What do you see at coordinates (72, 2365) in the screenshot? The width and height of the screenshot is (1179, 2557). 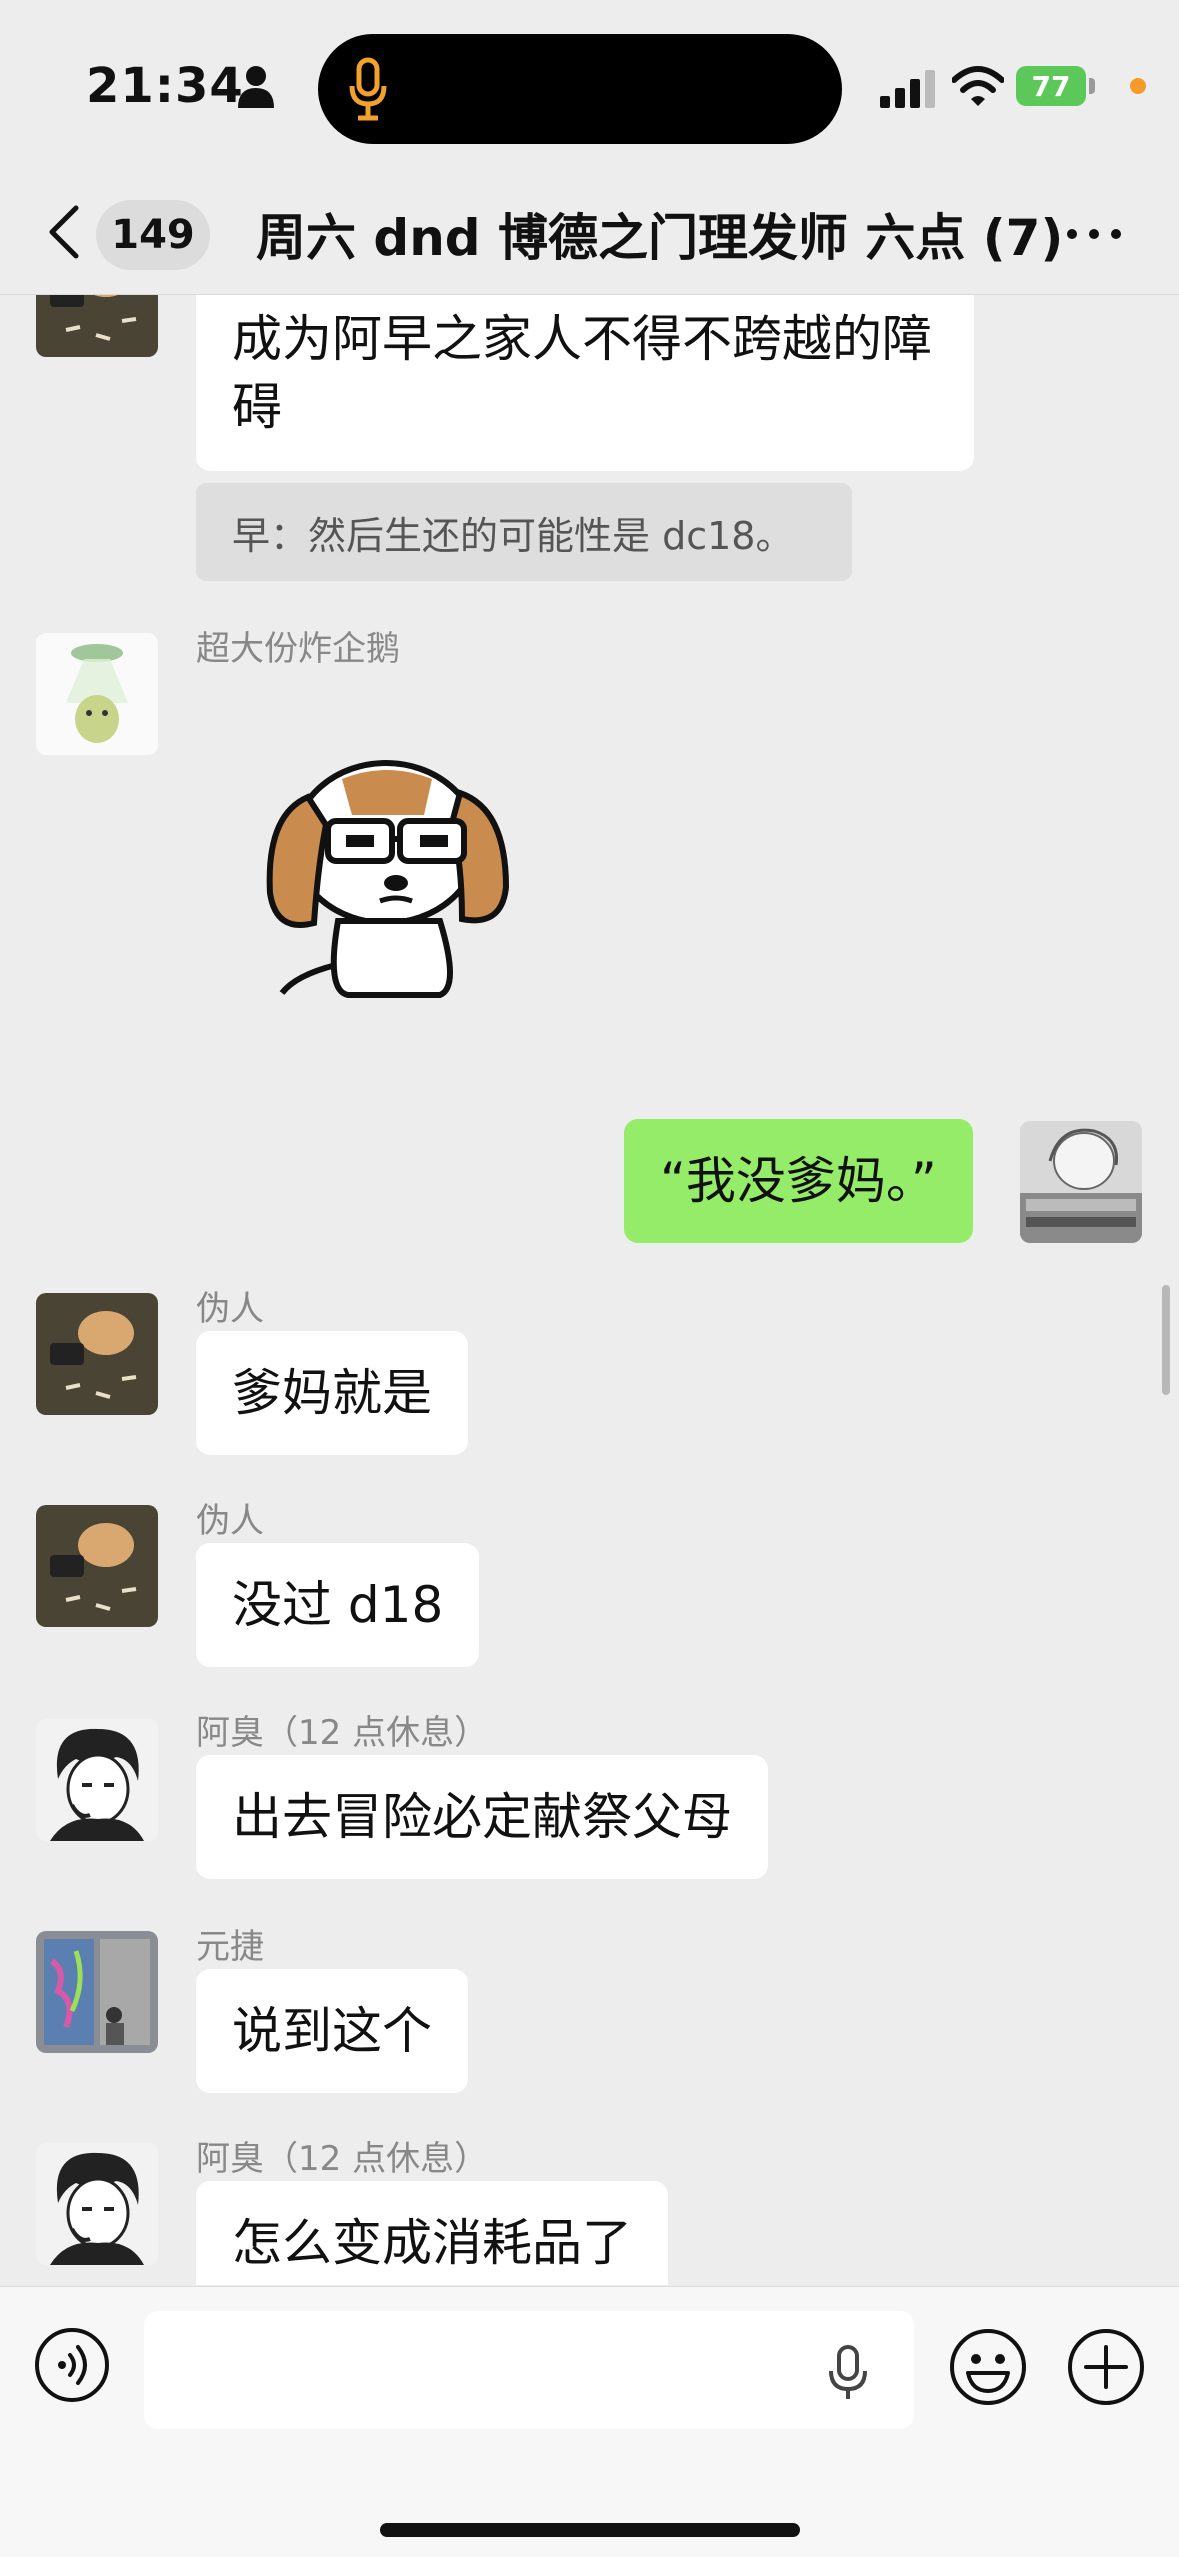 I see `voice-toggle-icon` at bounding box center [72, 2365].